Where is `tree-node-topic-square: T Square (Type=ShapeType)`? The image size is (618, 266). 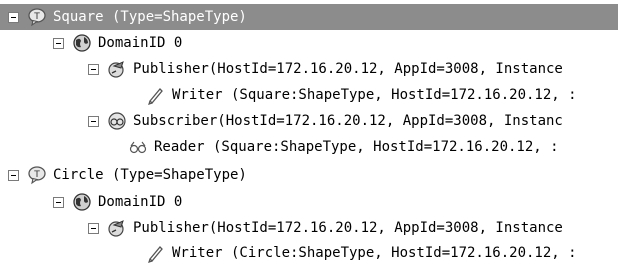 tree-node-topic-square: T Square (Type=ShapeType) is located at coordinates (309, 17).